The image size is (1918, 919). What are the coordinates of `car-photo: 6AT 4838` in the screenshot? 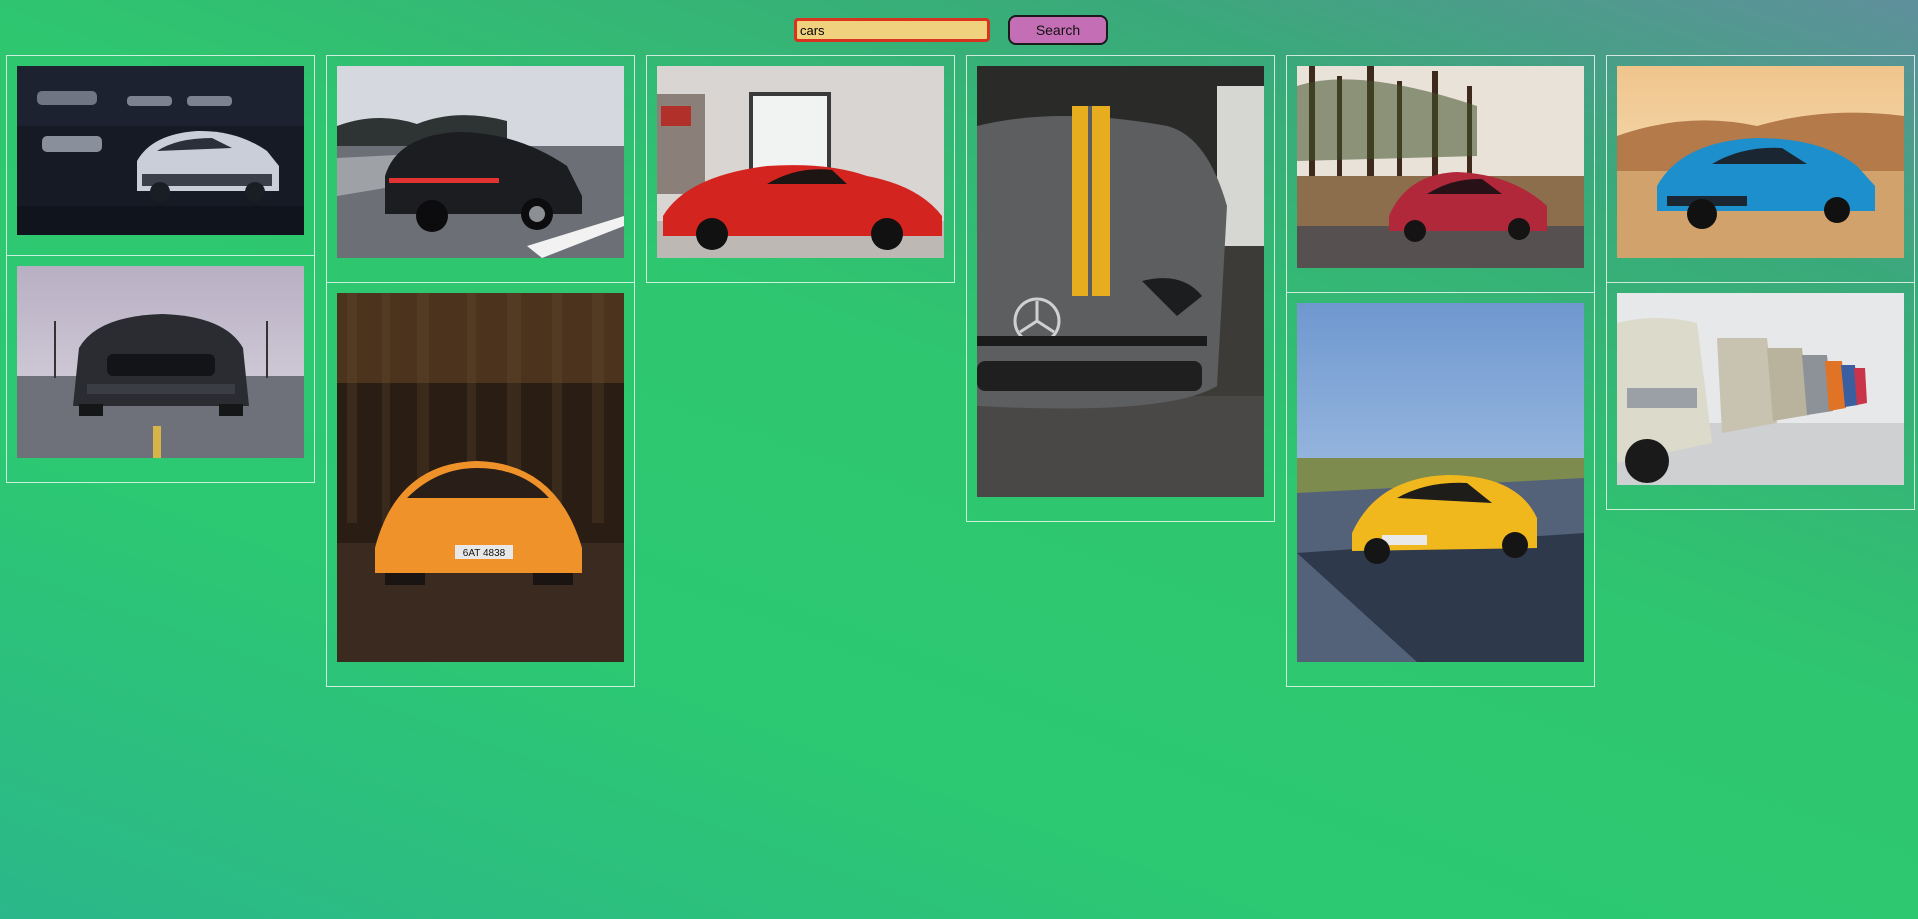 It's located at (480, 477).